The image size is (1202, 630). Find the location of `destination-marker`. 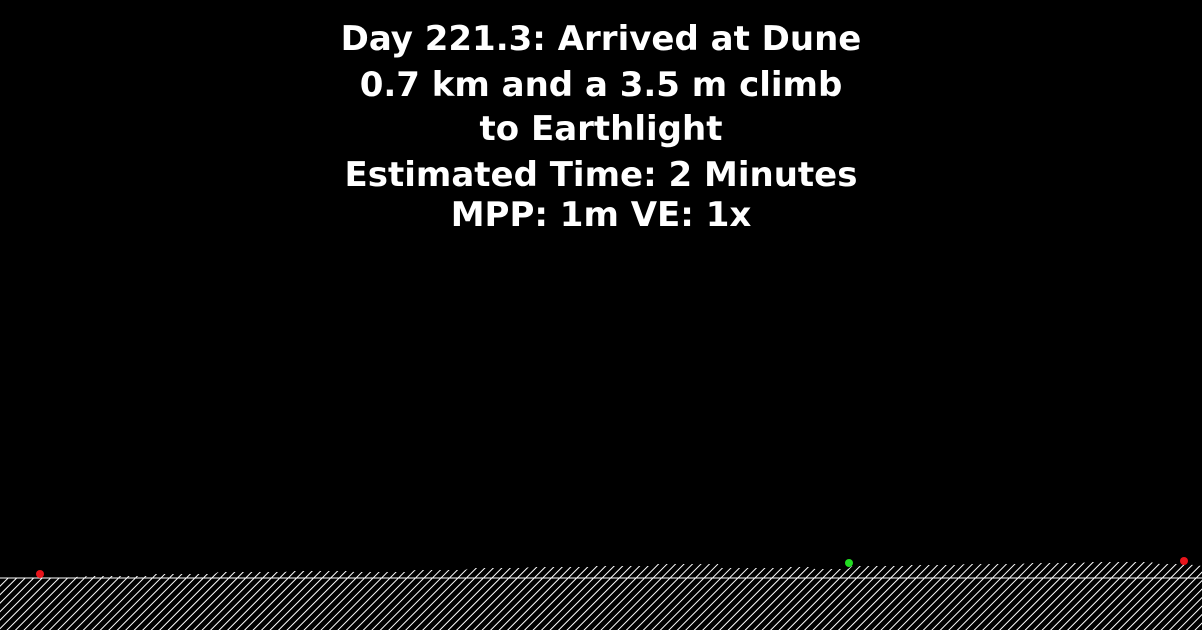

destination-marker is located at coordinates (1184, 561).